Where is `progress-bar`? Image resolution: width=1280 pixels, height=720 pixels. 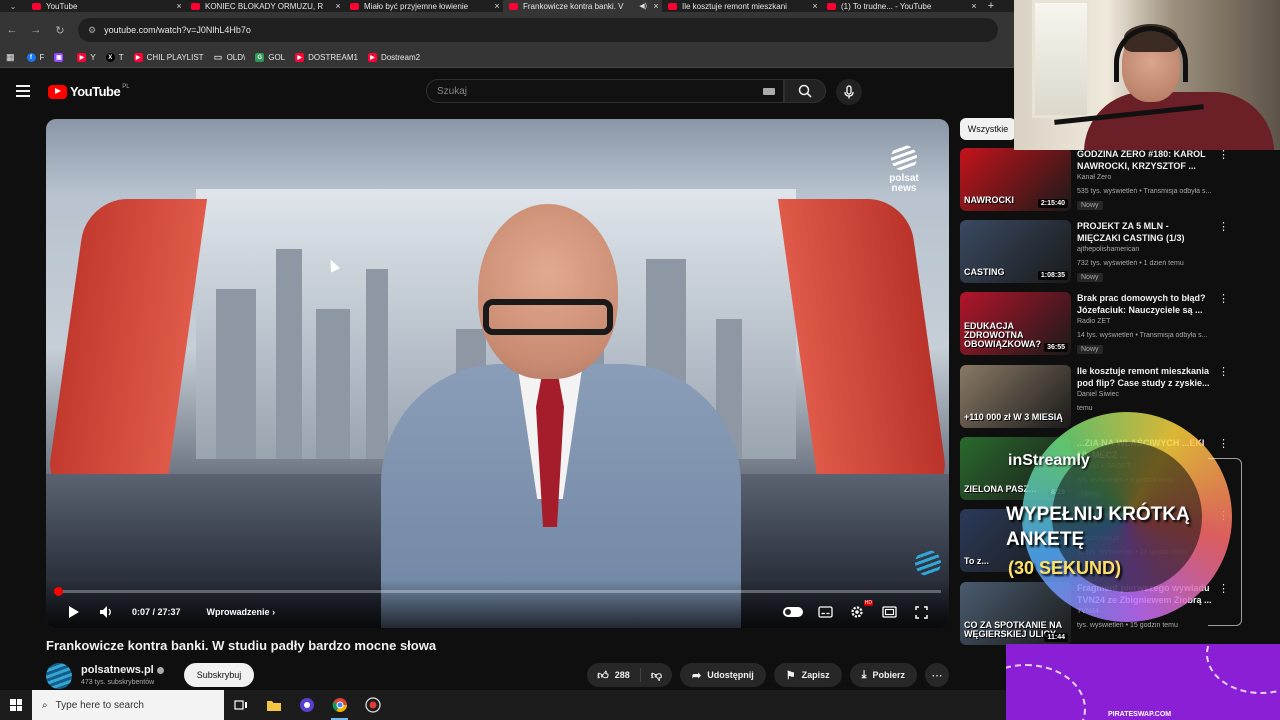 progress-bar is located at coordinates (497, 591).